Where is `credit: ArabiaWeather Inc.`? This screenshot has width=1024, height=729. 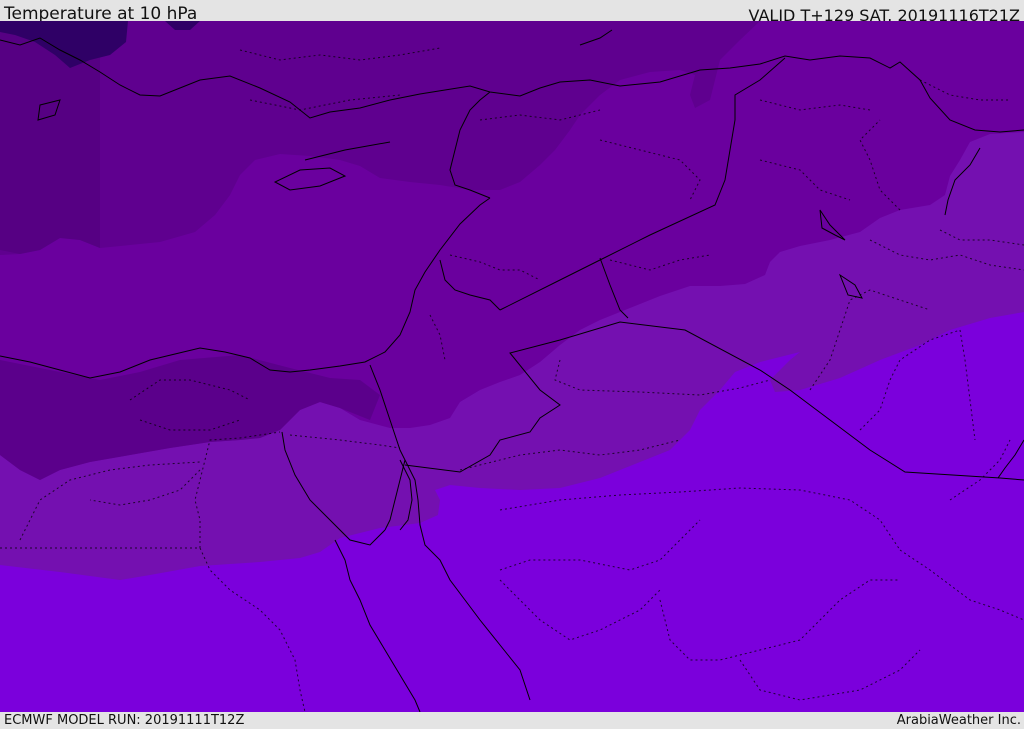
credit: ArabiaWeather Inc. is located at coordinates (958, 720).